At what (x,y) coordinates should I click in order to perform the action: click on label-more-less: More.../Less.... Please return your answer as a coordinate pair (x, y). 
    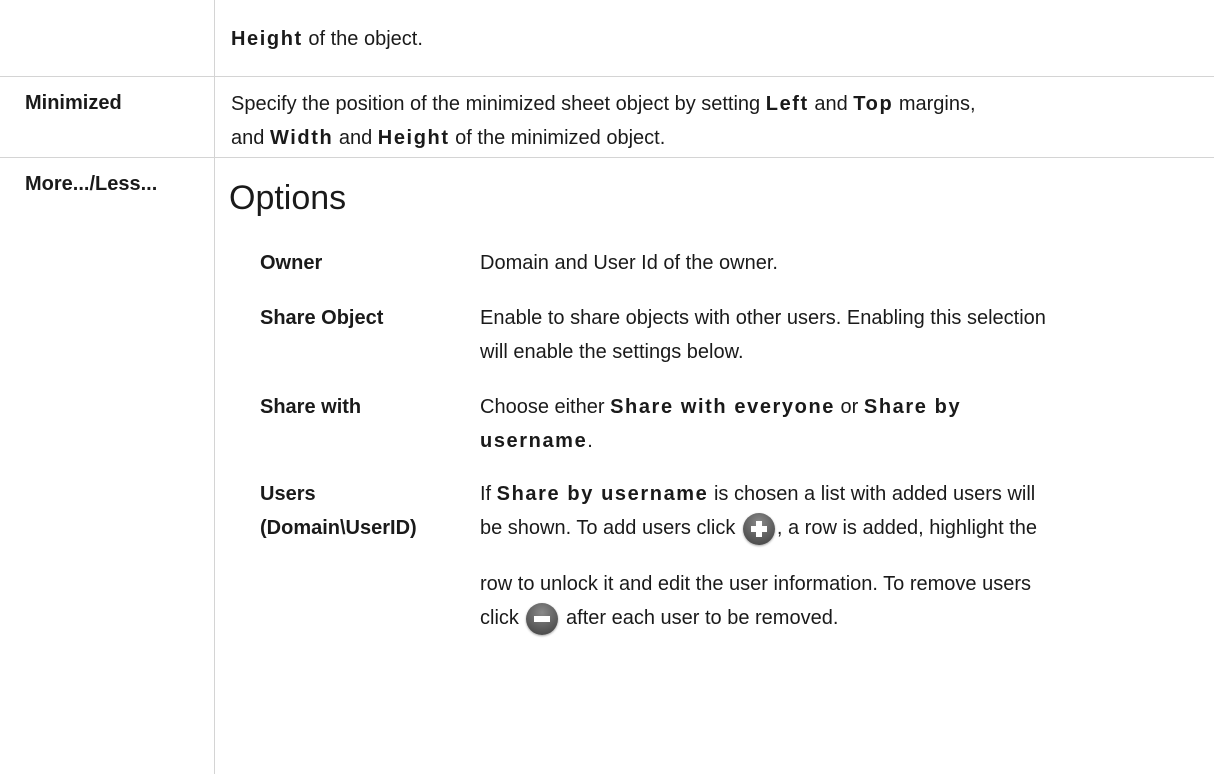
    Looking at the image, I should click on (91, 184).